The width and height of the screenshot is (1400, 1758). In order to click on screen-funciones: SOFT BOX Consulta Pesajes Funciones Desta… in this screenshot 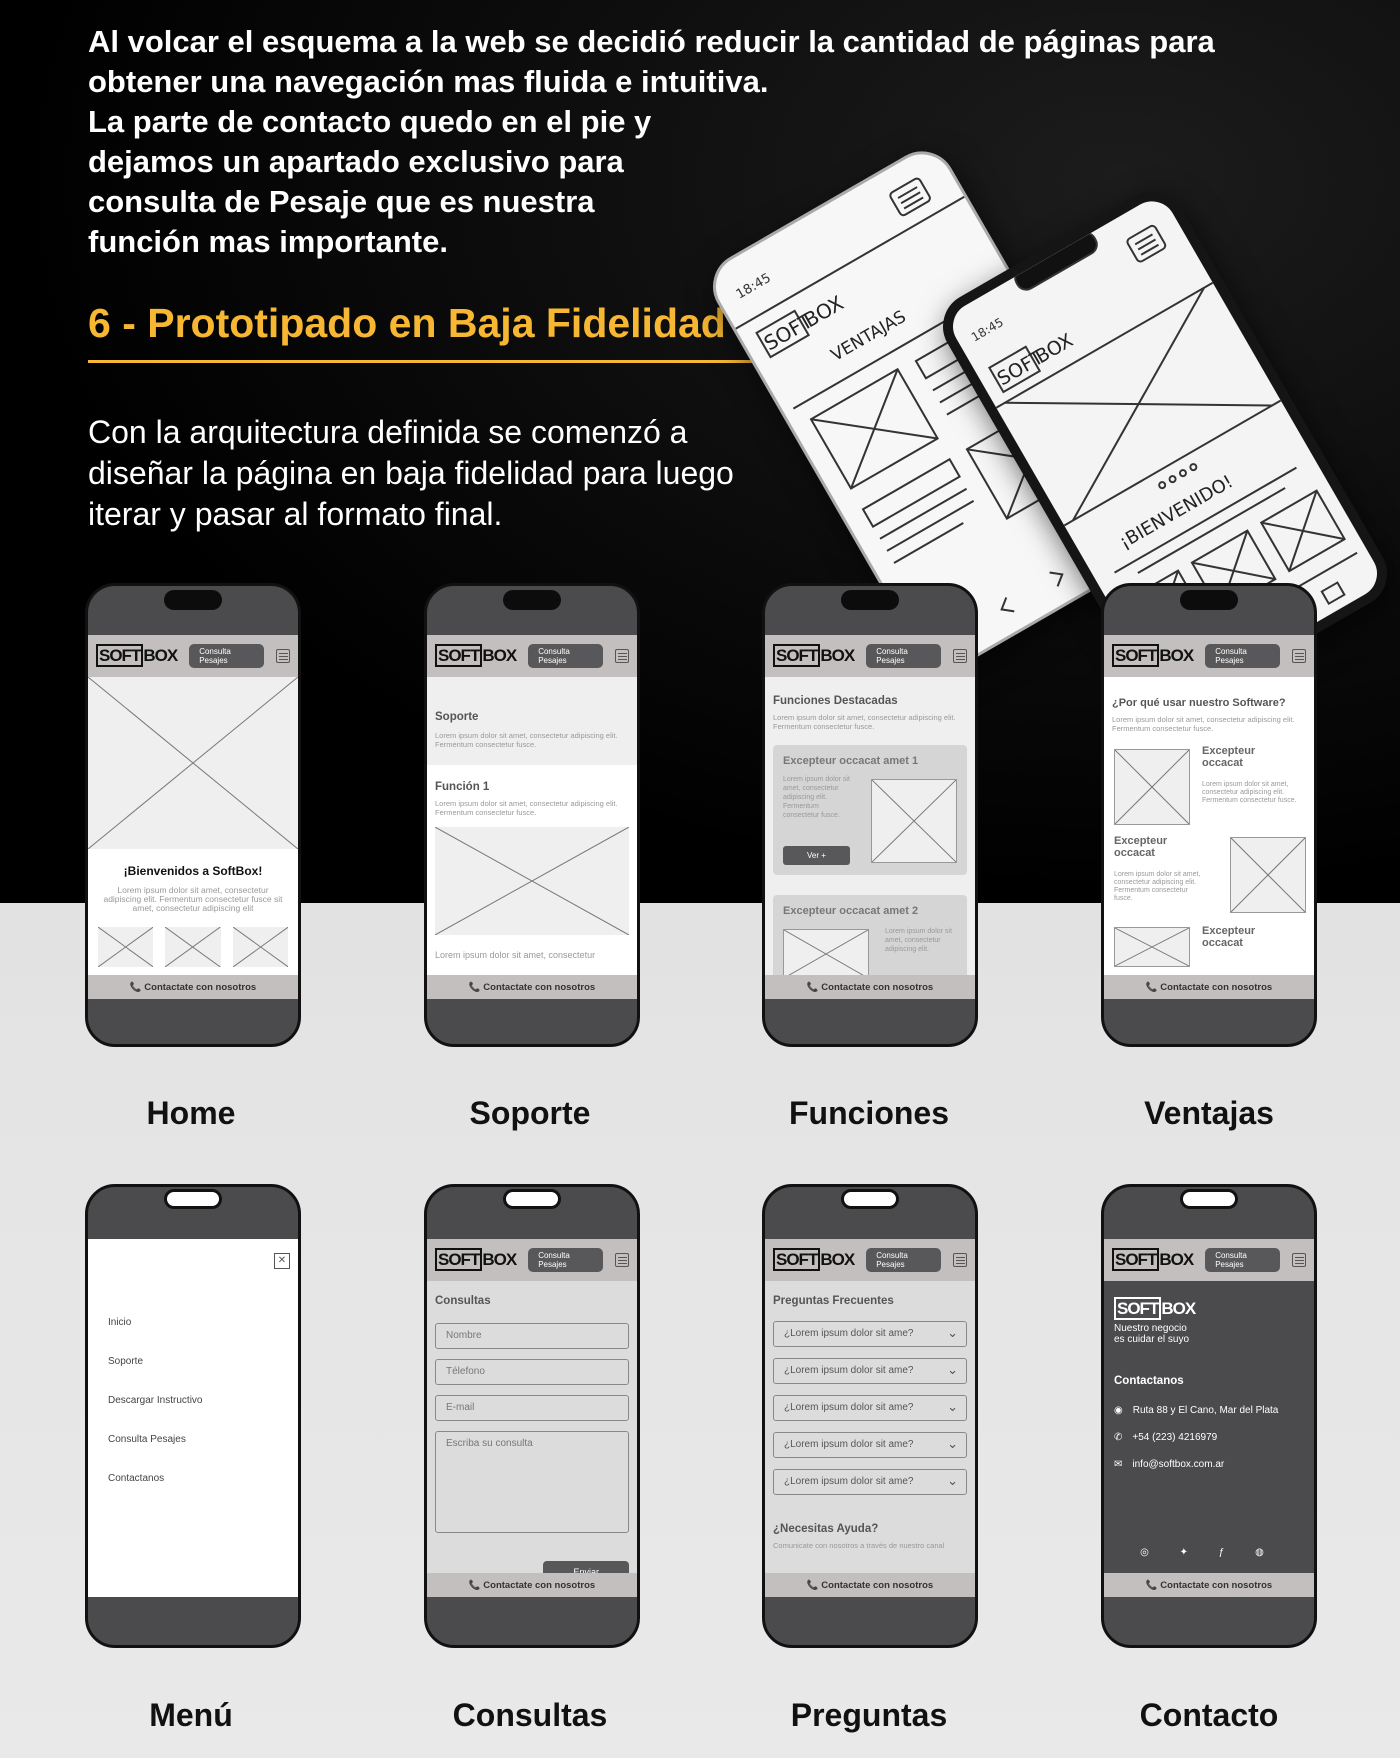, I will do `click(870, 817)`.